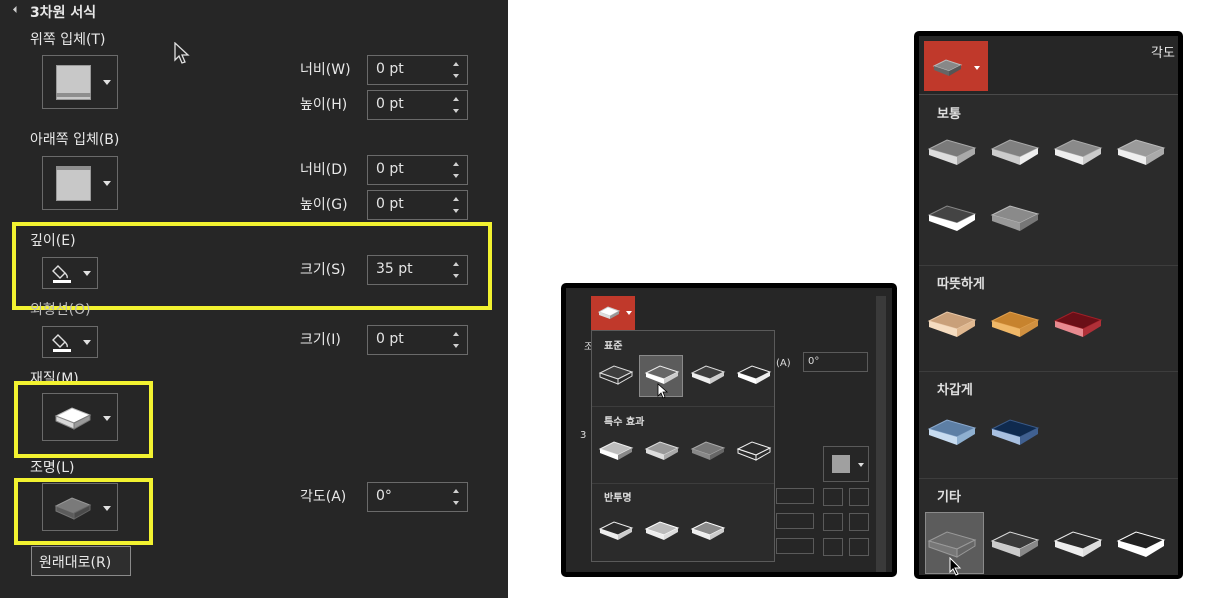  Describe the element at coordinates (83, 419) in the screenshot. I see `material-highlight-box` at that location.